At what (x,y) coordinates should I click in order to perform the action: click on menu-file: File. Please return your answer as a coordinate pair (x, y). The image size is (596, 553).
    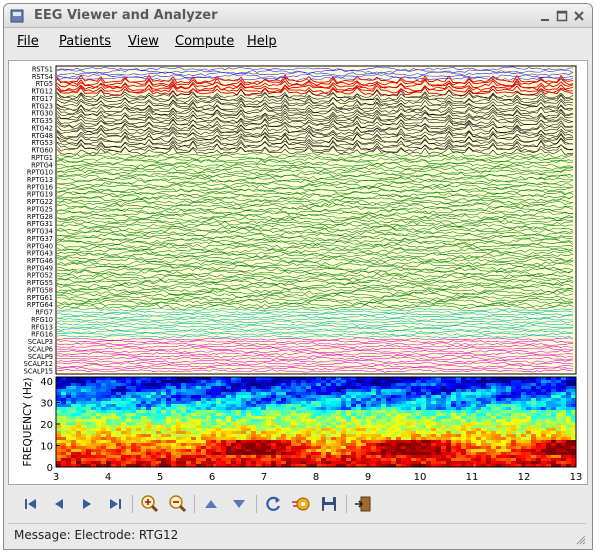
    Looking at the image, I should click on (28, 41).